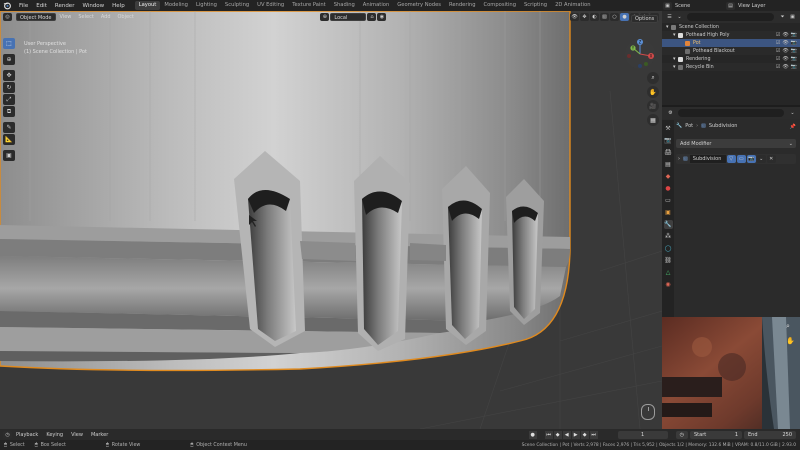 This screenshot has height=450, width=800. What do you see at coordinates (85, 17) in the screenshot?
I see `viewport-menu-select: Select` at bounding box center [85, 17].